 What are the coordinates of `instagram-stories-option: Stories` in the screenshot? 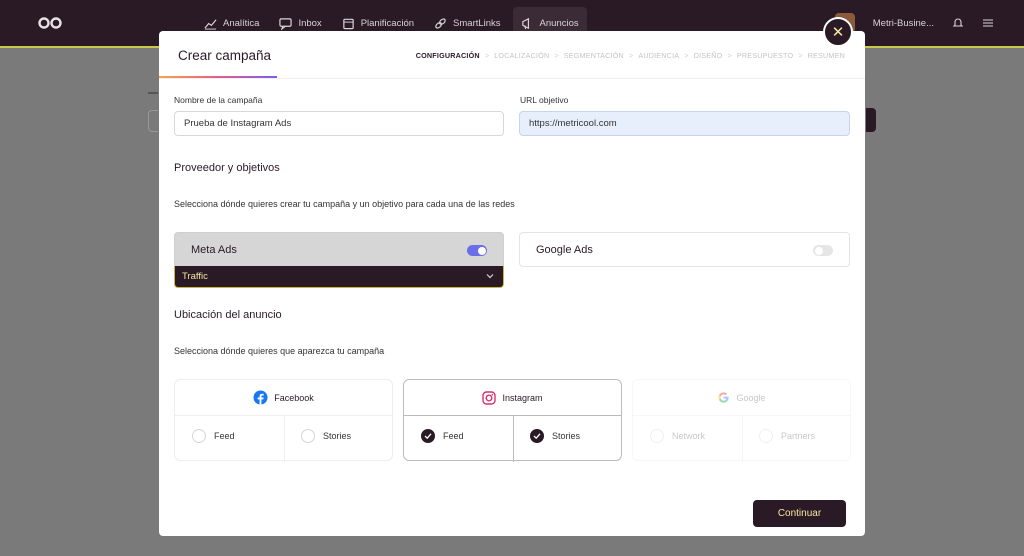 It's located at (555, 436).